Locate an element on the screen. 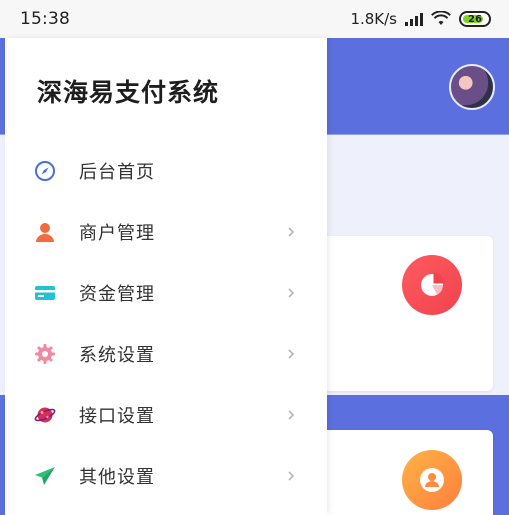 The width and height of the screenshot is (509, 515). menu-item-label: 商户管理 is located at coordinates (117, 233).